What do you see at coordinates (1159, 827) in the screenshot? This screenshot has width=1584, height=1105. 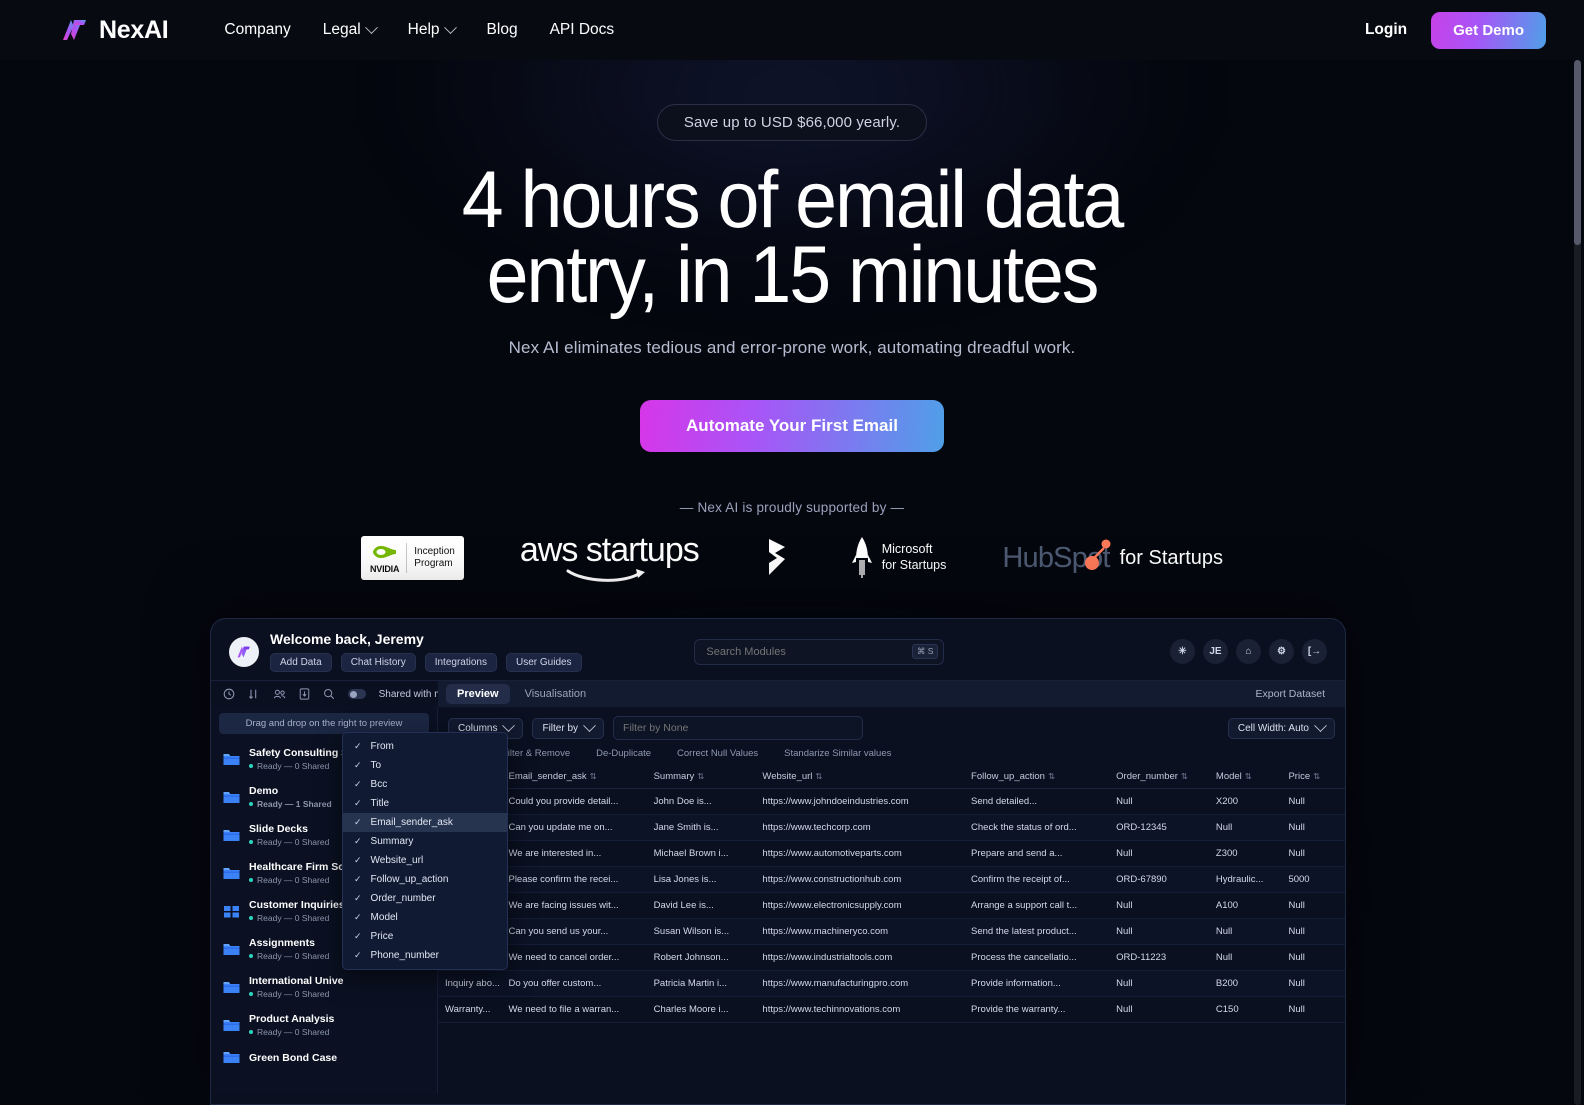 I see `table-cell: ORD-12345` at bounding box center [1159, 827].